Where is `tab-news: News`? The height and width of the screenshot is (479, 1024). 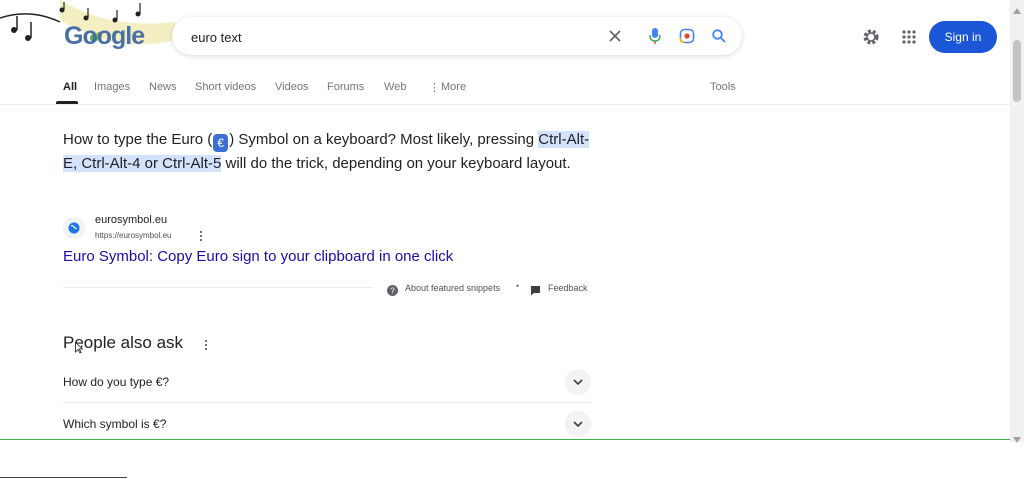
tab-news: News is located at coordinates (163, 87).